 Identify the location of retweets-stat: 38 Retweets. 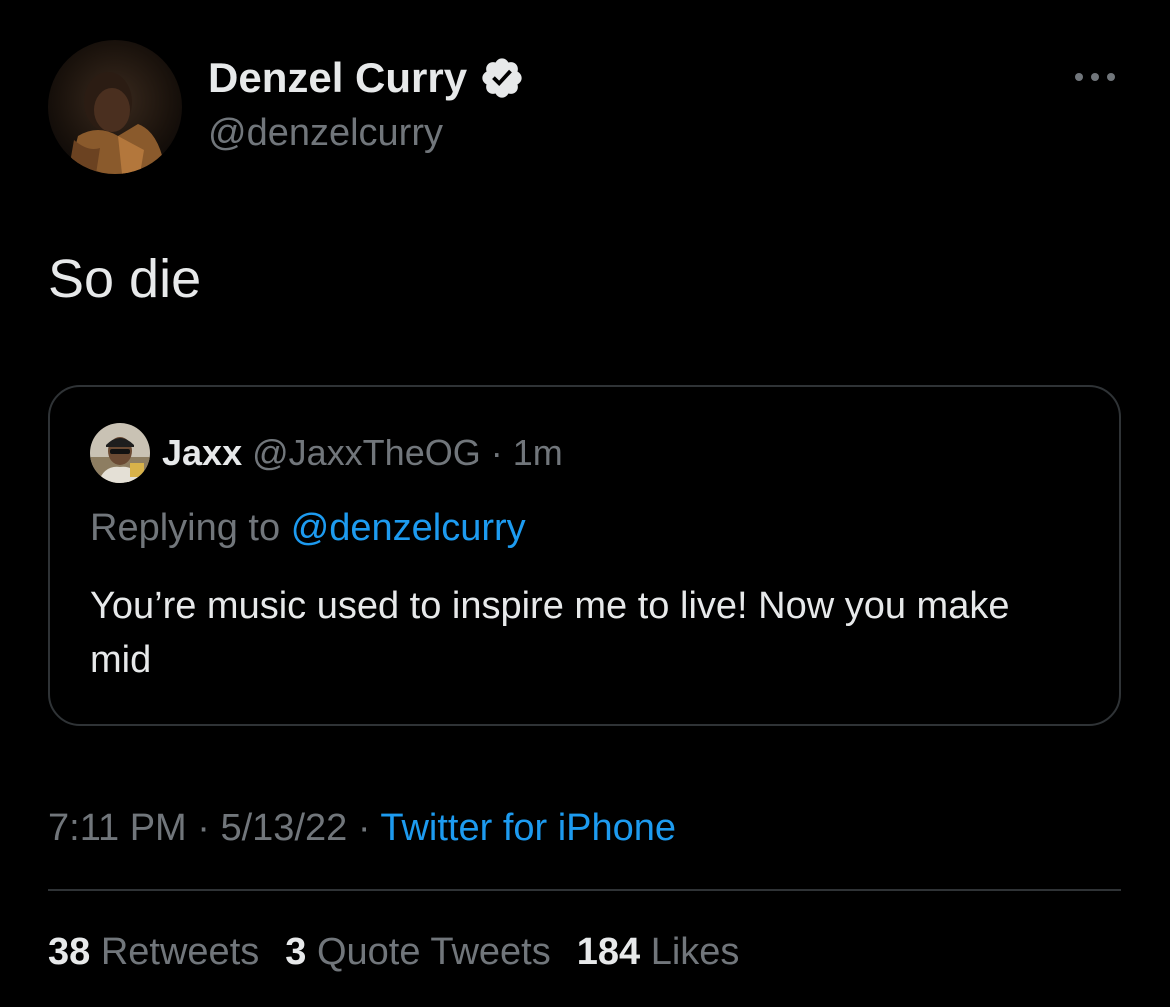
(153, 952).